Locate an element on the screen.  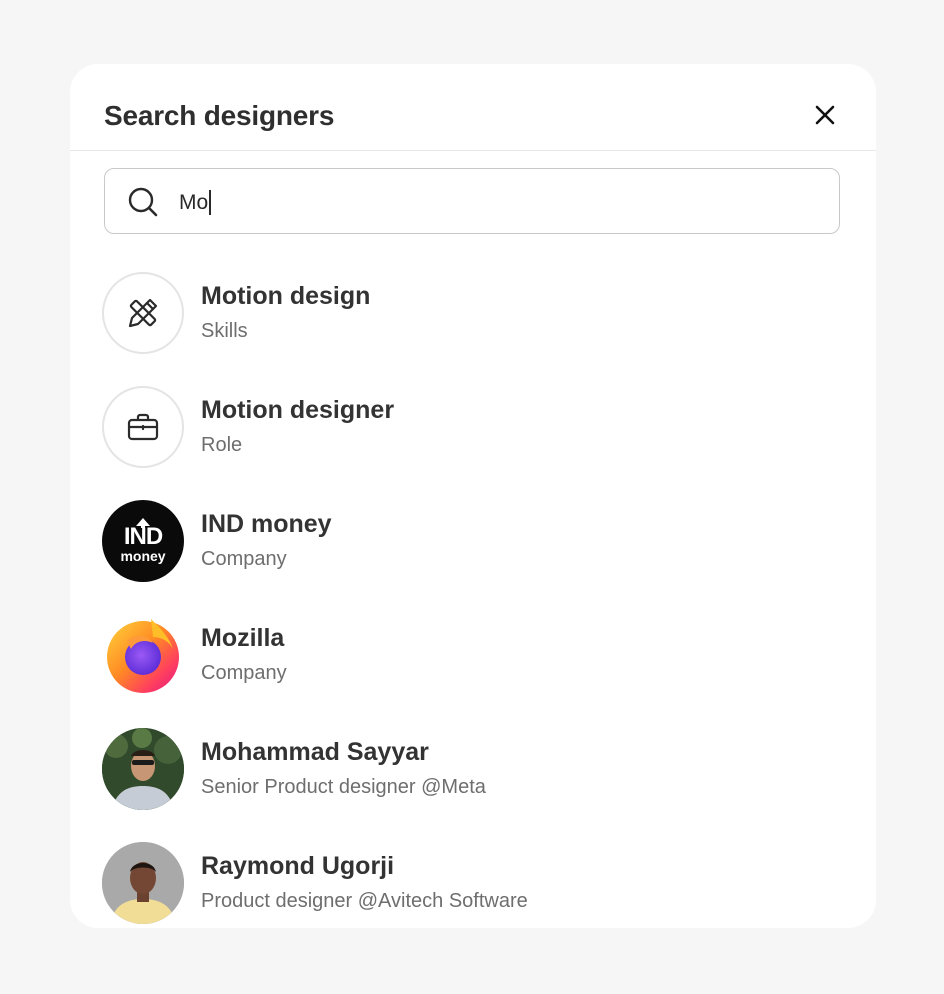
close-button is located at coordinates (825, 115).